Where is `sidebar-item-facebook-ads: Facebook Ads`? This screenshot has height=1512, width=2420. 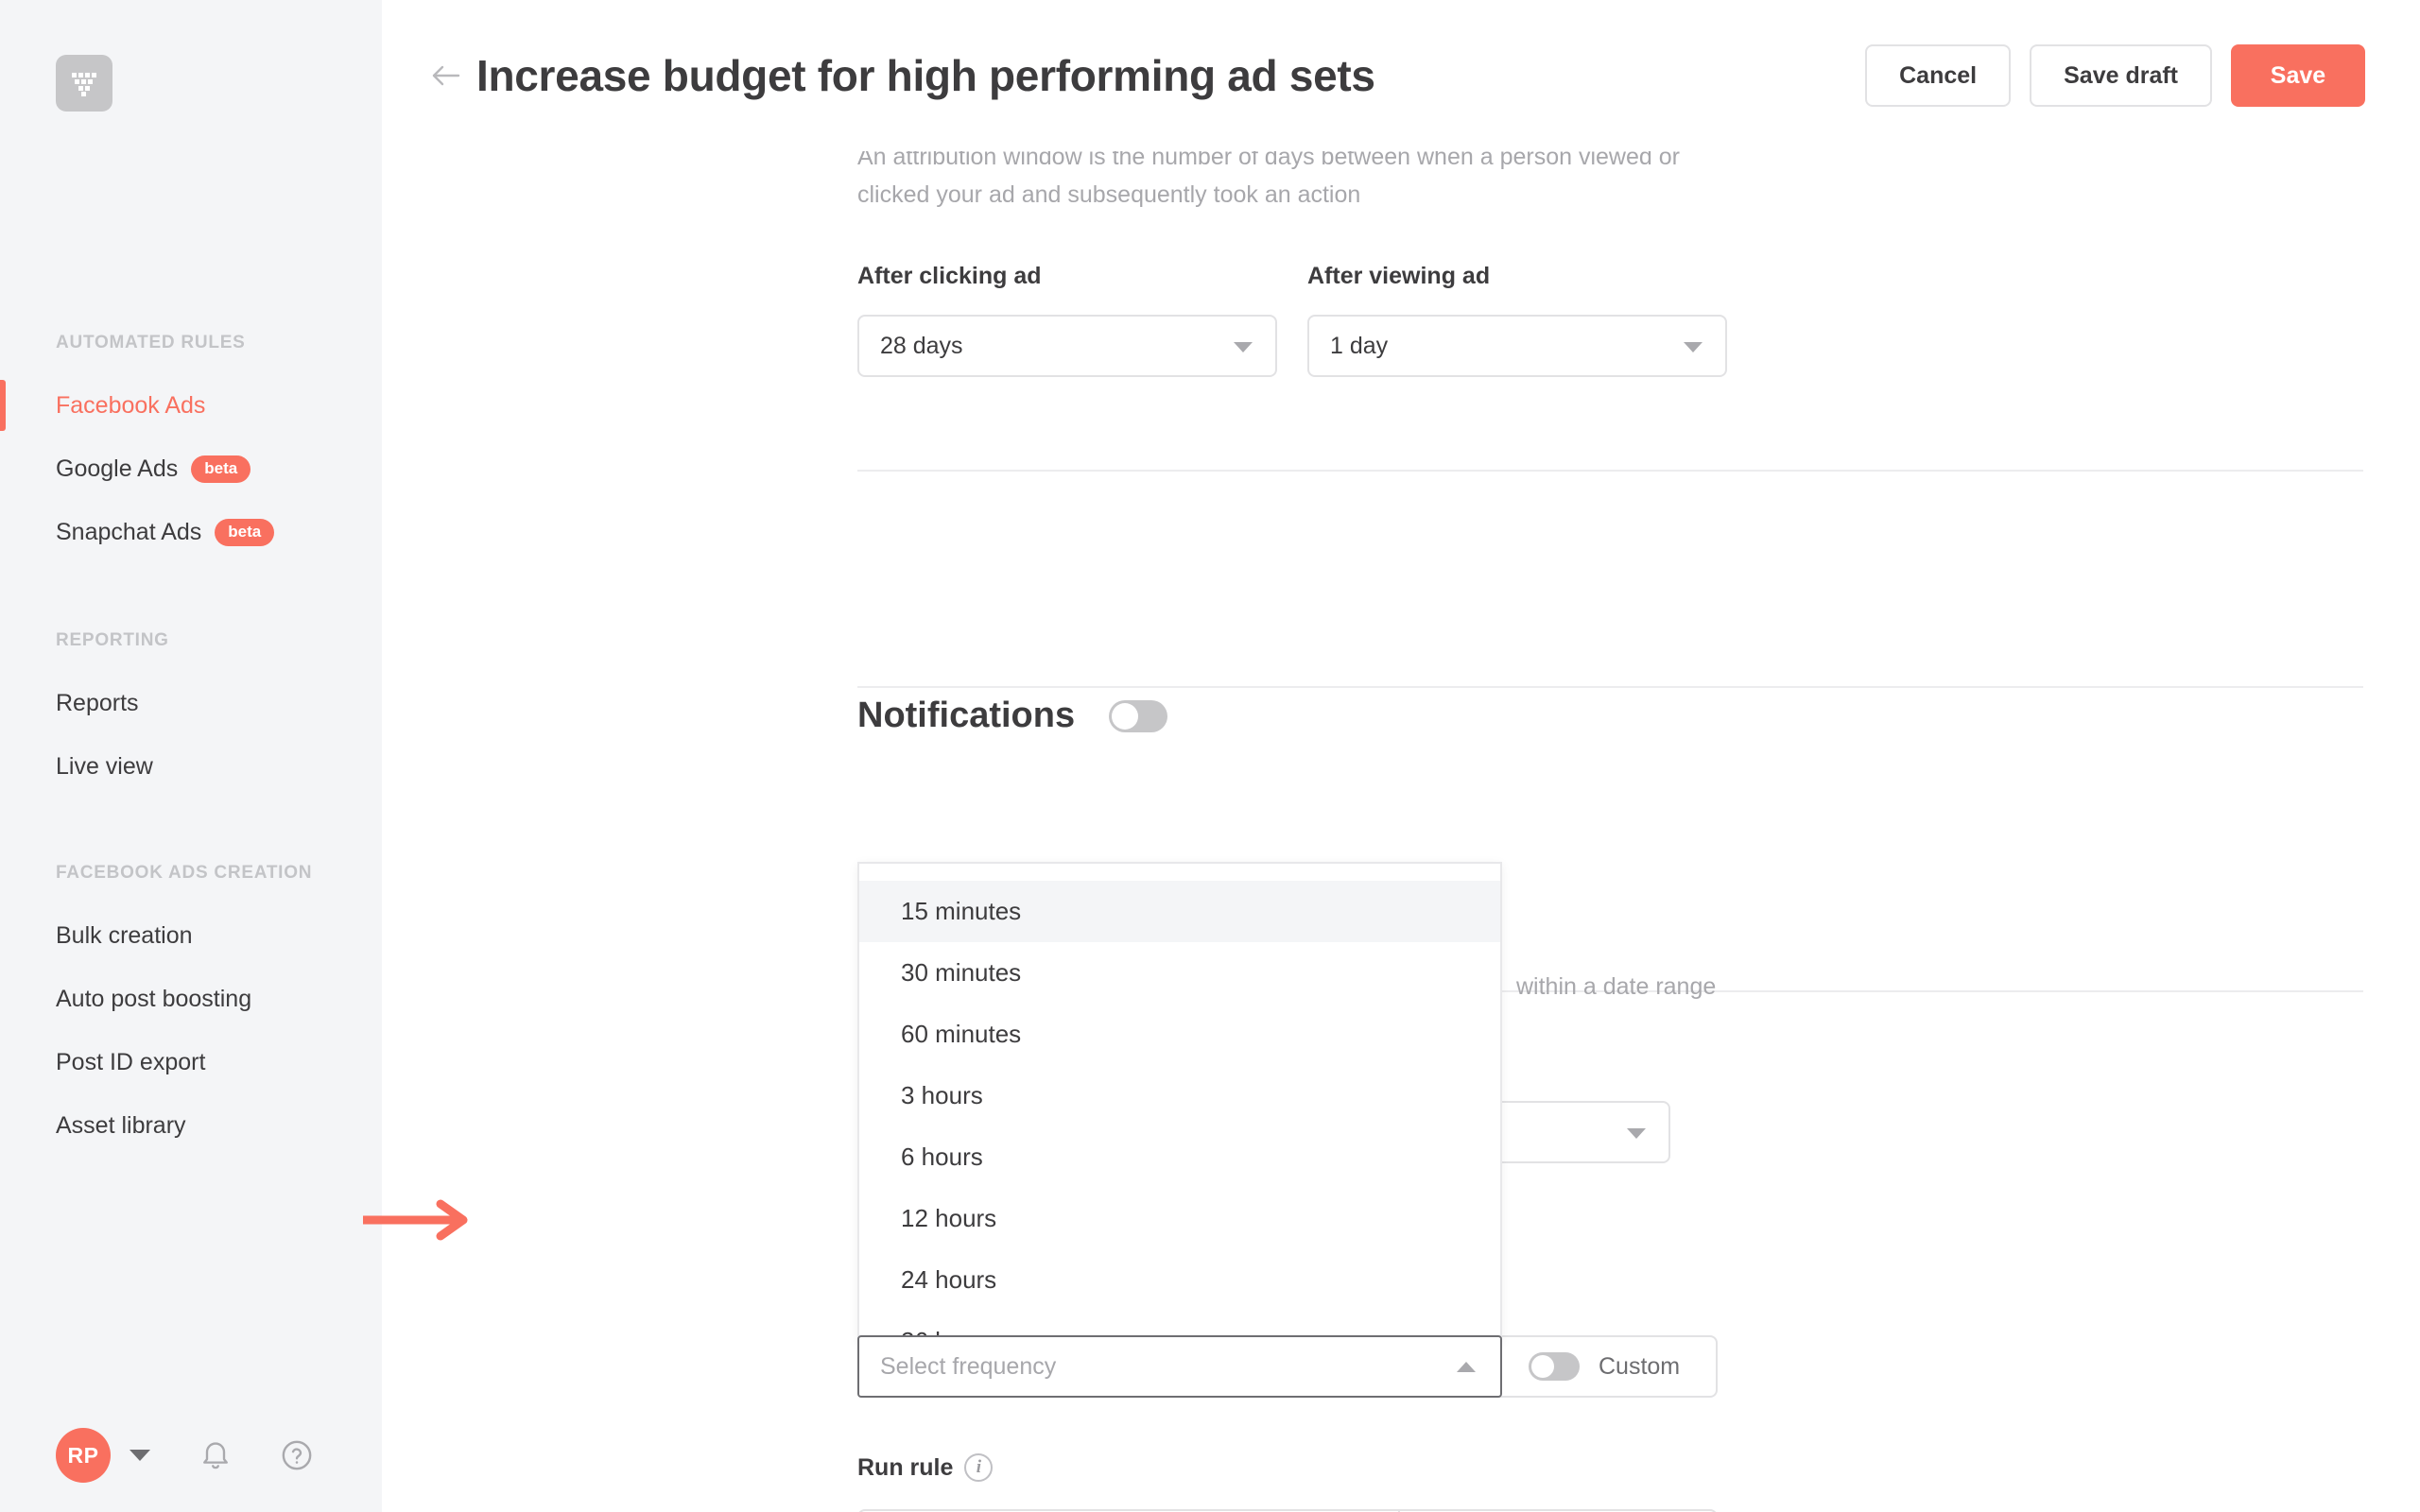
sidebar-item-facebook-ads: Facebook Ads is located at coordinates (191, 406).